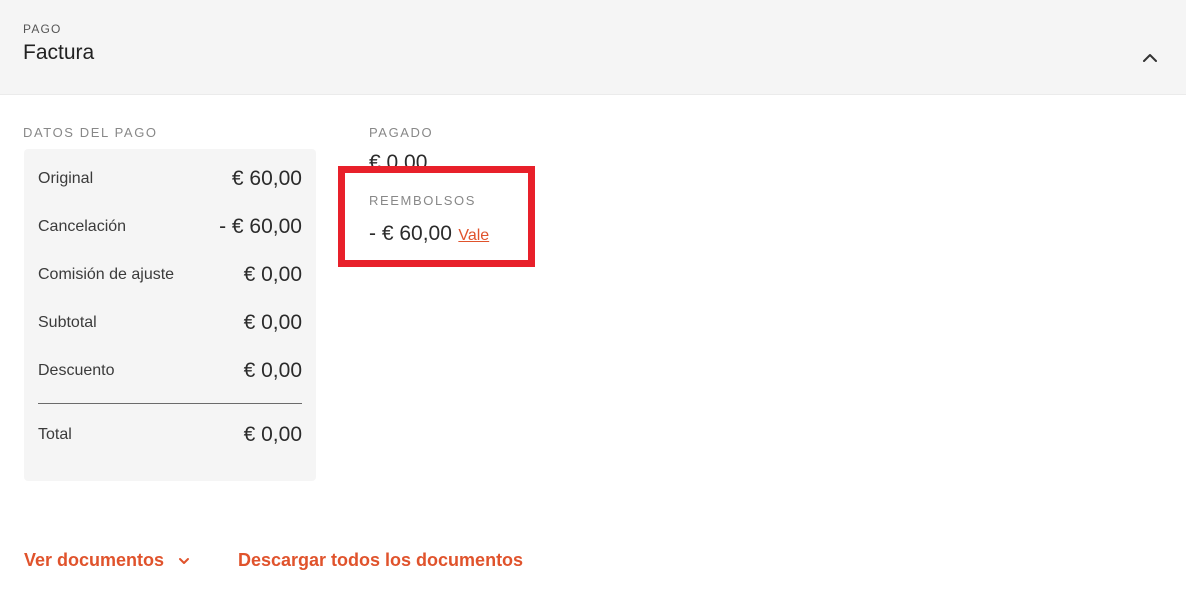  I want to click on payment-data-label: DATOS DEL PAGO, so click(90, 132).